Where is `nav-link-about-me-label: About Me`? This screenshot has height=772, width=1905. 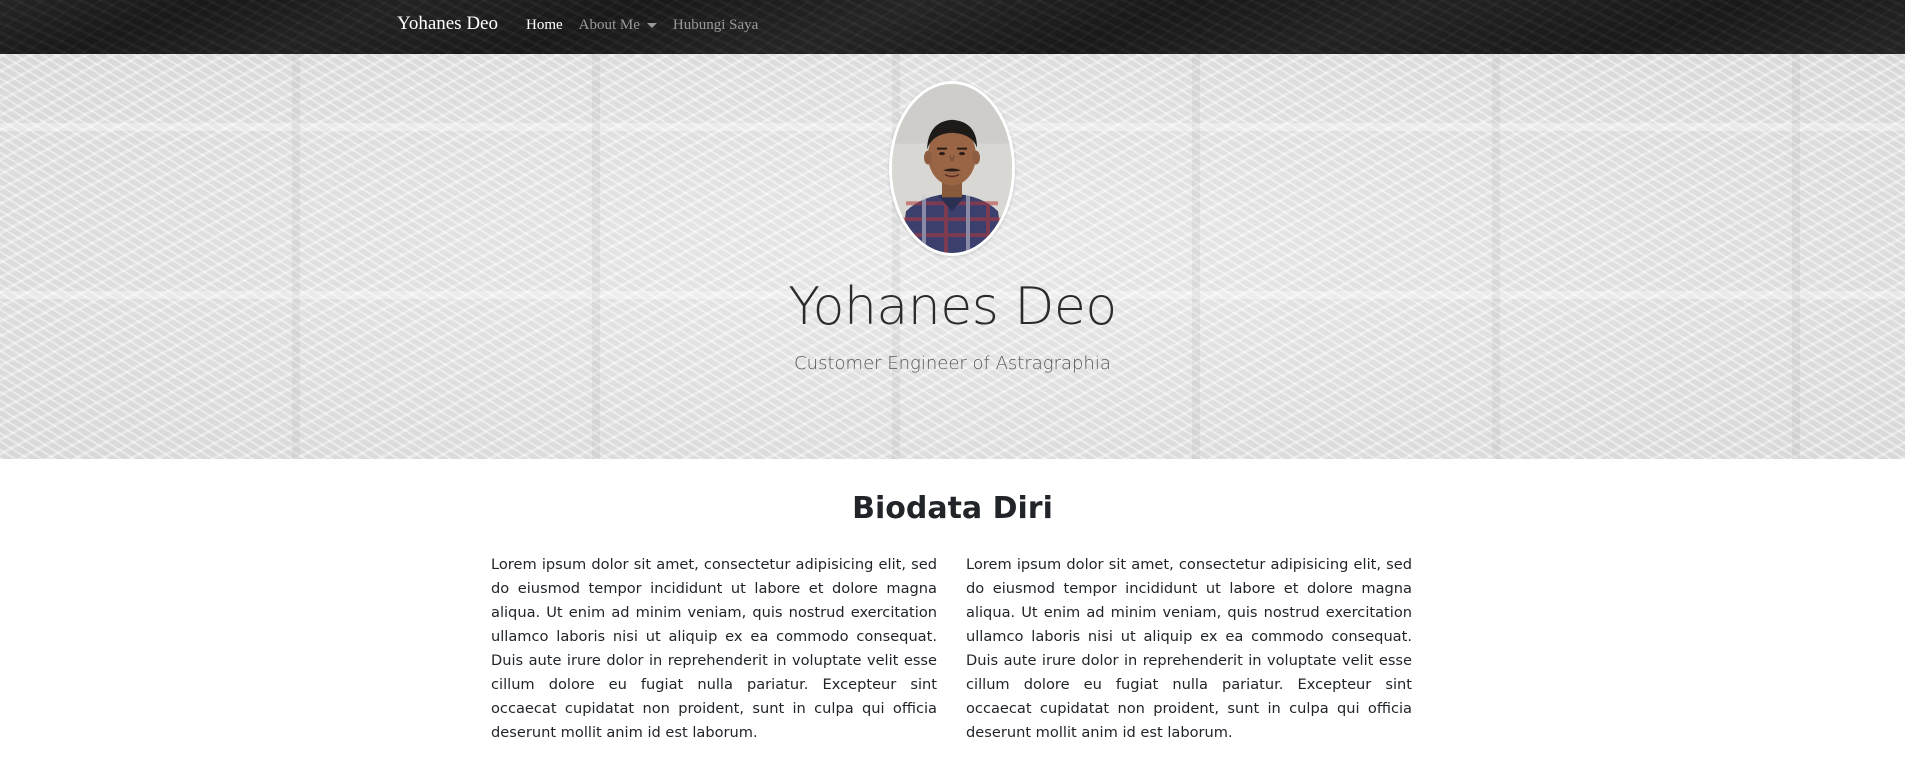
nav-link-about-me-label: About Me is located at coordinates (609, 25).